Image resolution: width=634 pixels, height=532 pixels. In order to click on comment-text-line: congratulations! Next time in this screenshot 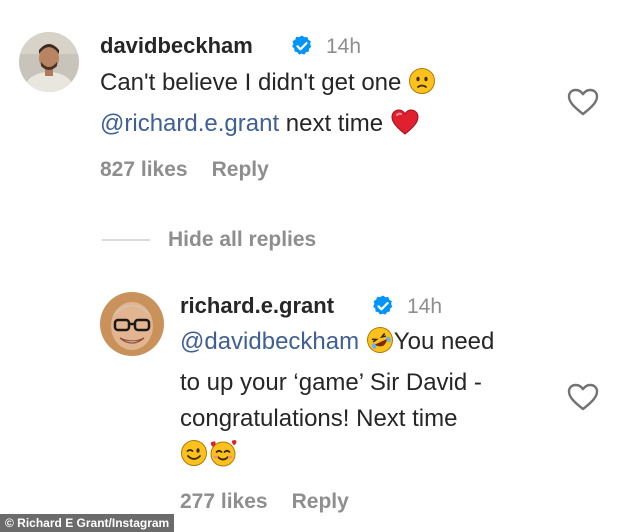, I will do `click(319, 418)`.